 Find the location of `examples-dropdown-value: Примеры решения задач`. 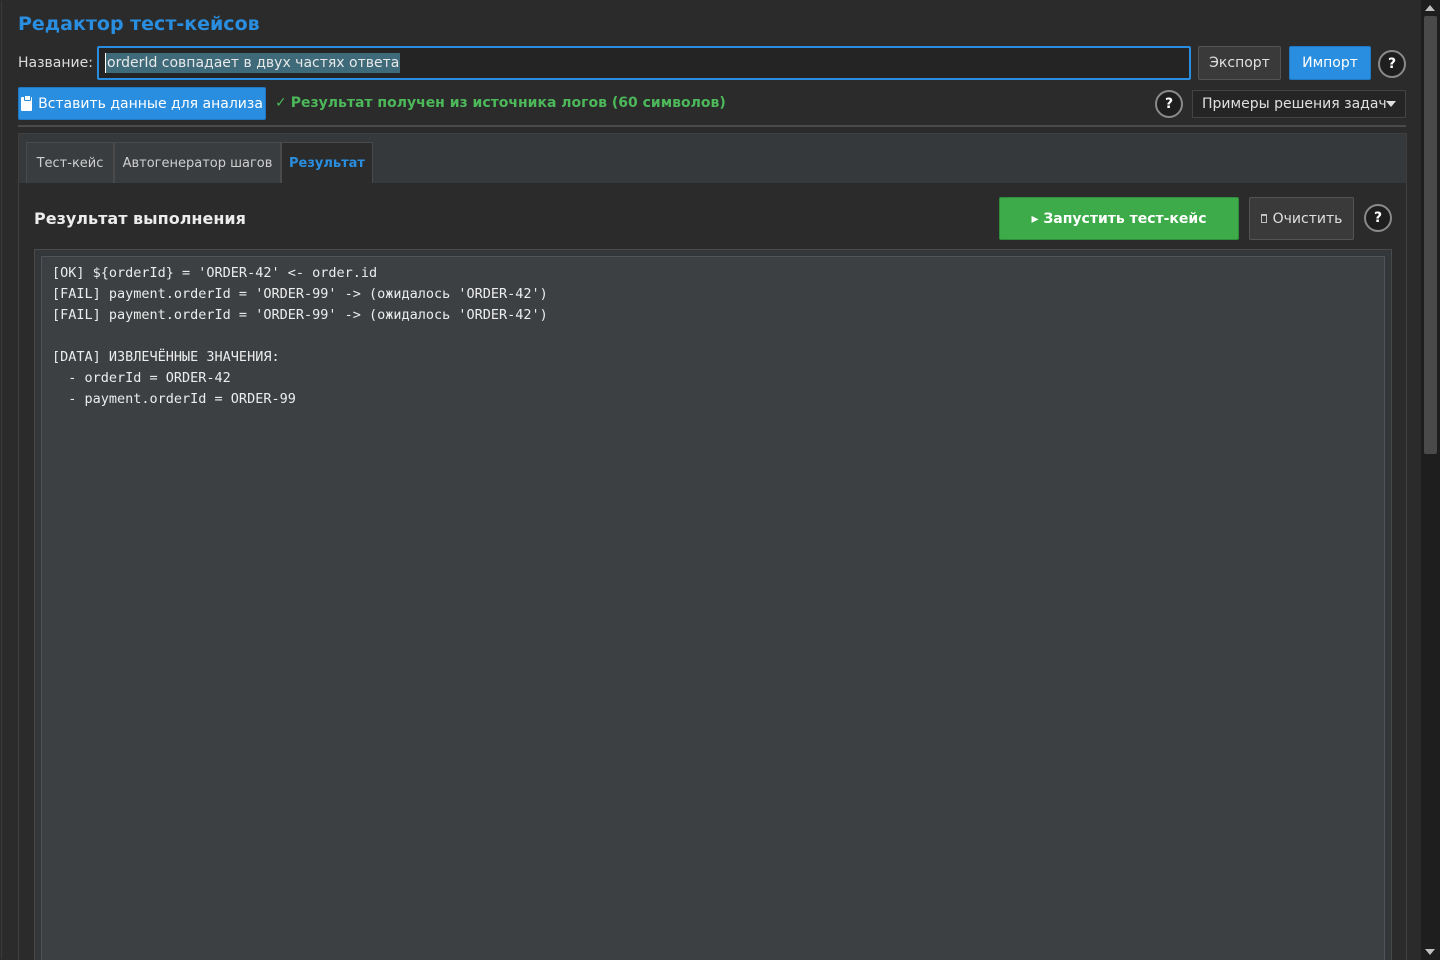

examples-dropdown-value: Примеры решения задач is located at coordinates (1294, 104).